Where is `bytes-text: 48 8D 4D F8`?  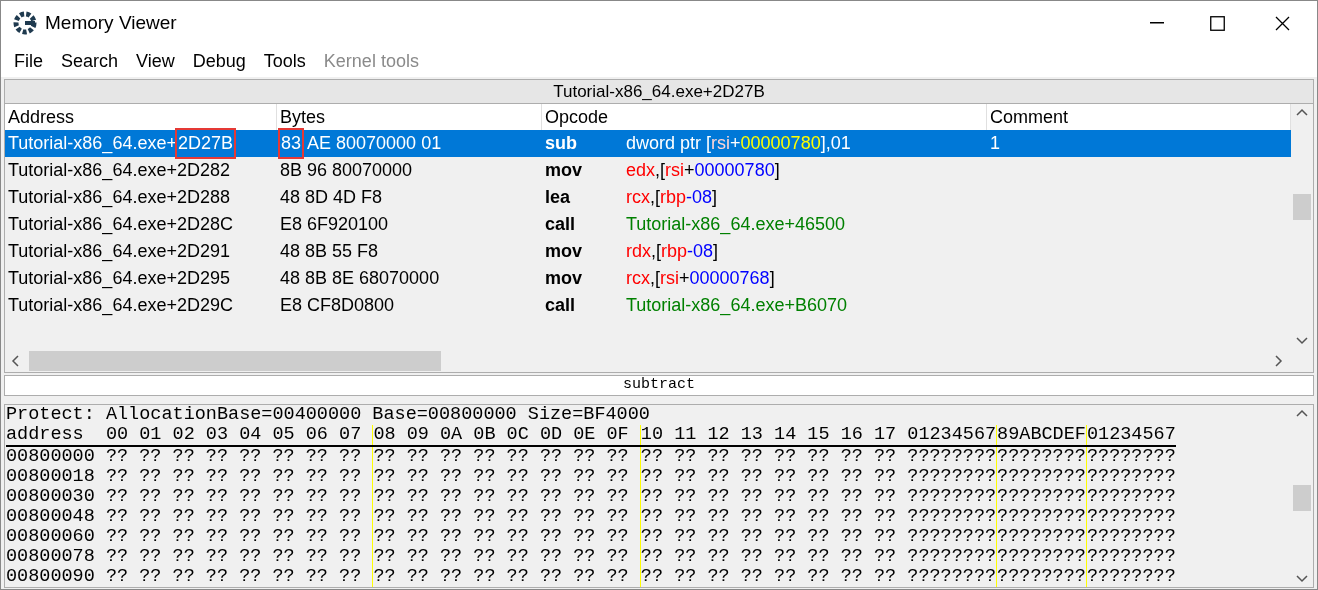 bytes-text: 48 8D 4D F8 is located at coordinates (331, 197).